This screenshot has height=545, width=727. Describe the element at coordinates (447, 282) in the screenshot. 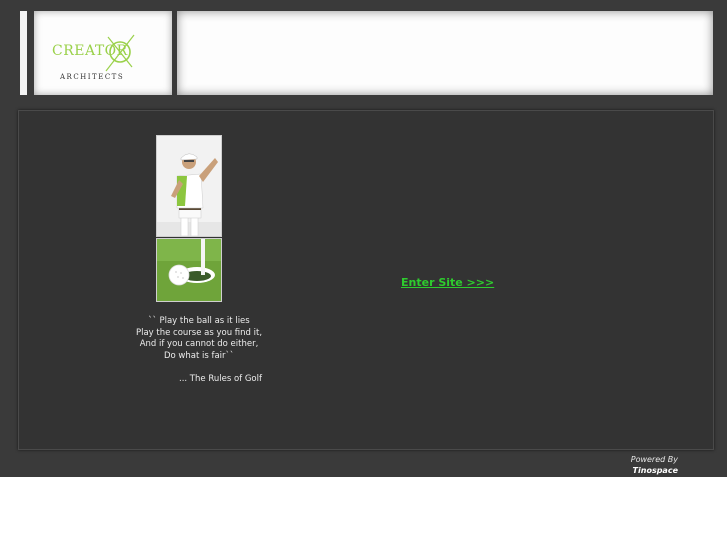

I see `enter-site-link: Enter Site >>>` at that location.